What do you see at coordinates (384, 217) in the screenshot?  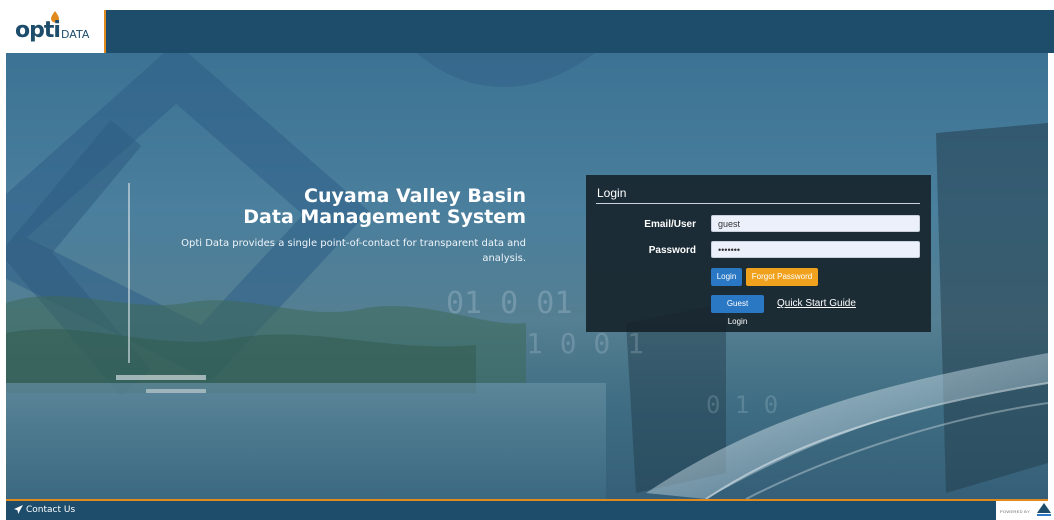 I see `hero-title-line2: Data Management System` at bounding box center [384, 217].